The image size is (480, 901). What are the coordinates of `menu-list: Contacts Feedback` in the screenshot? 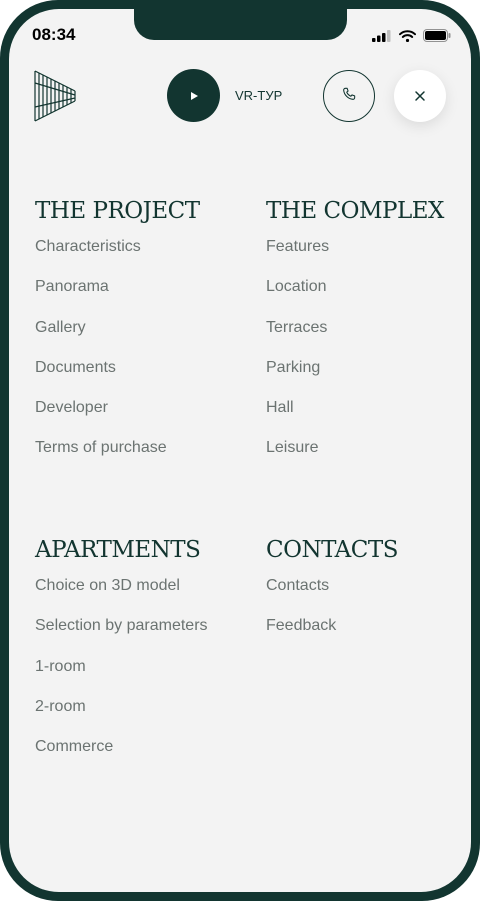 It's located at (332, 616).